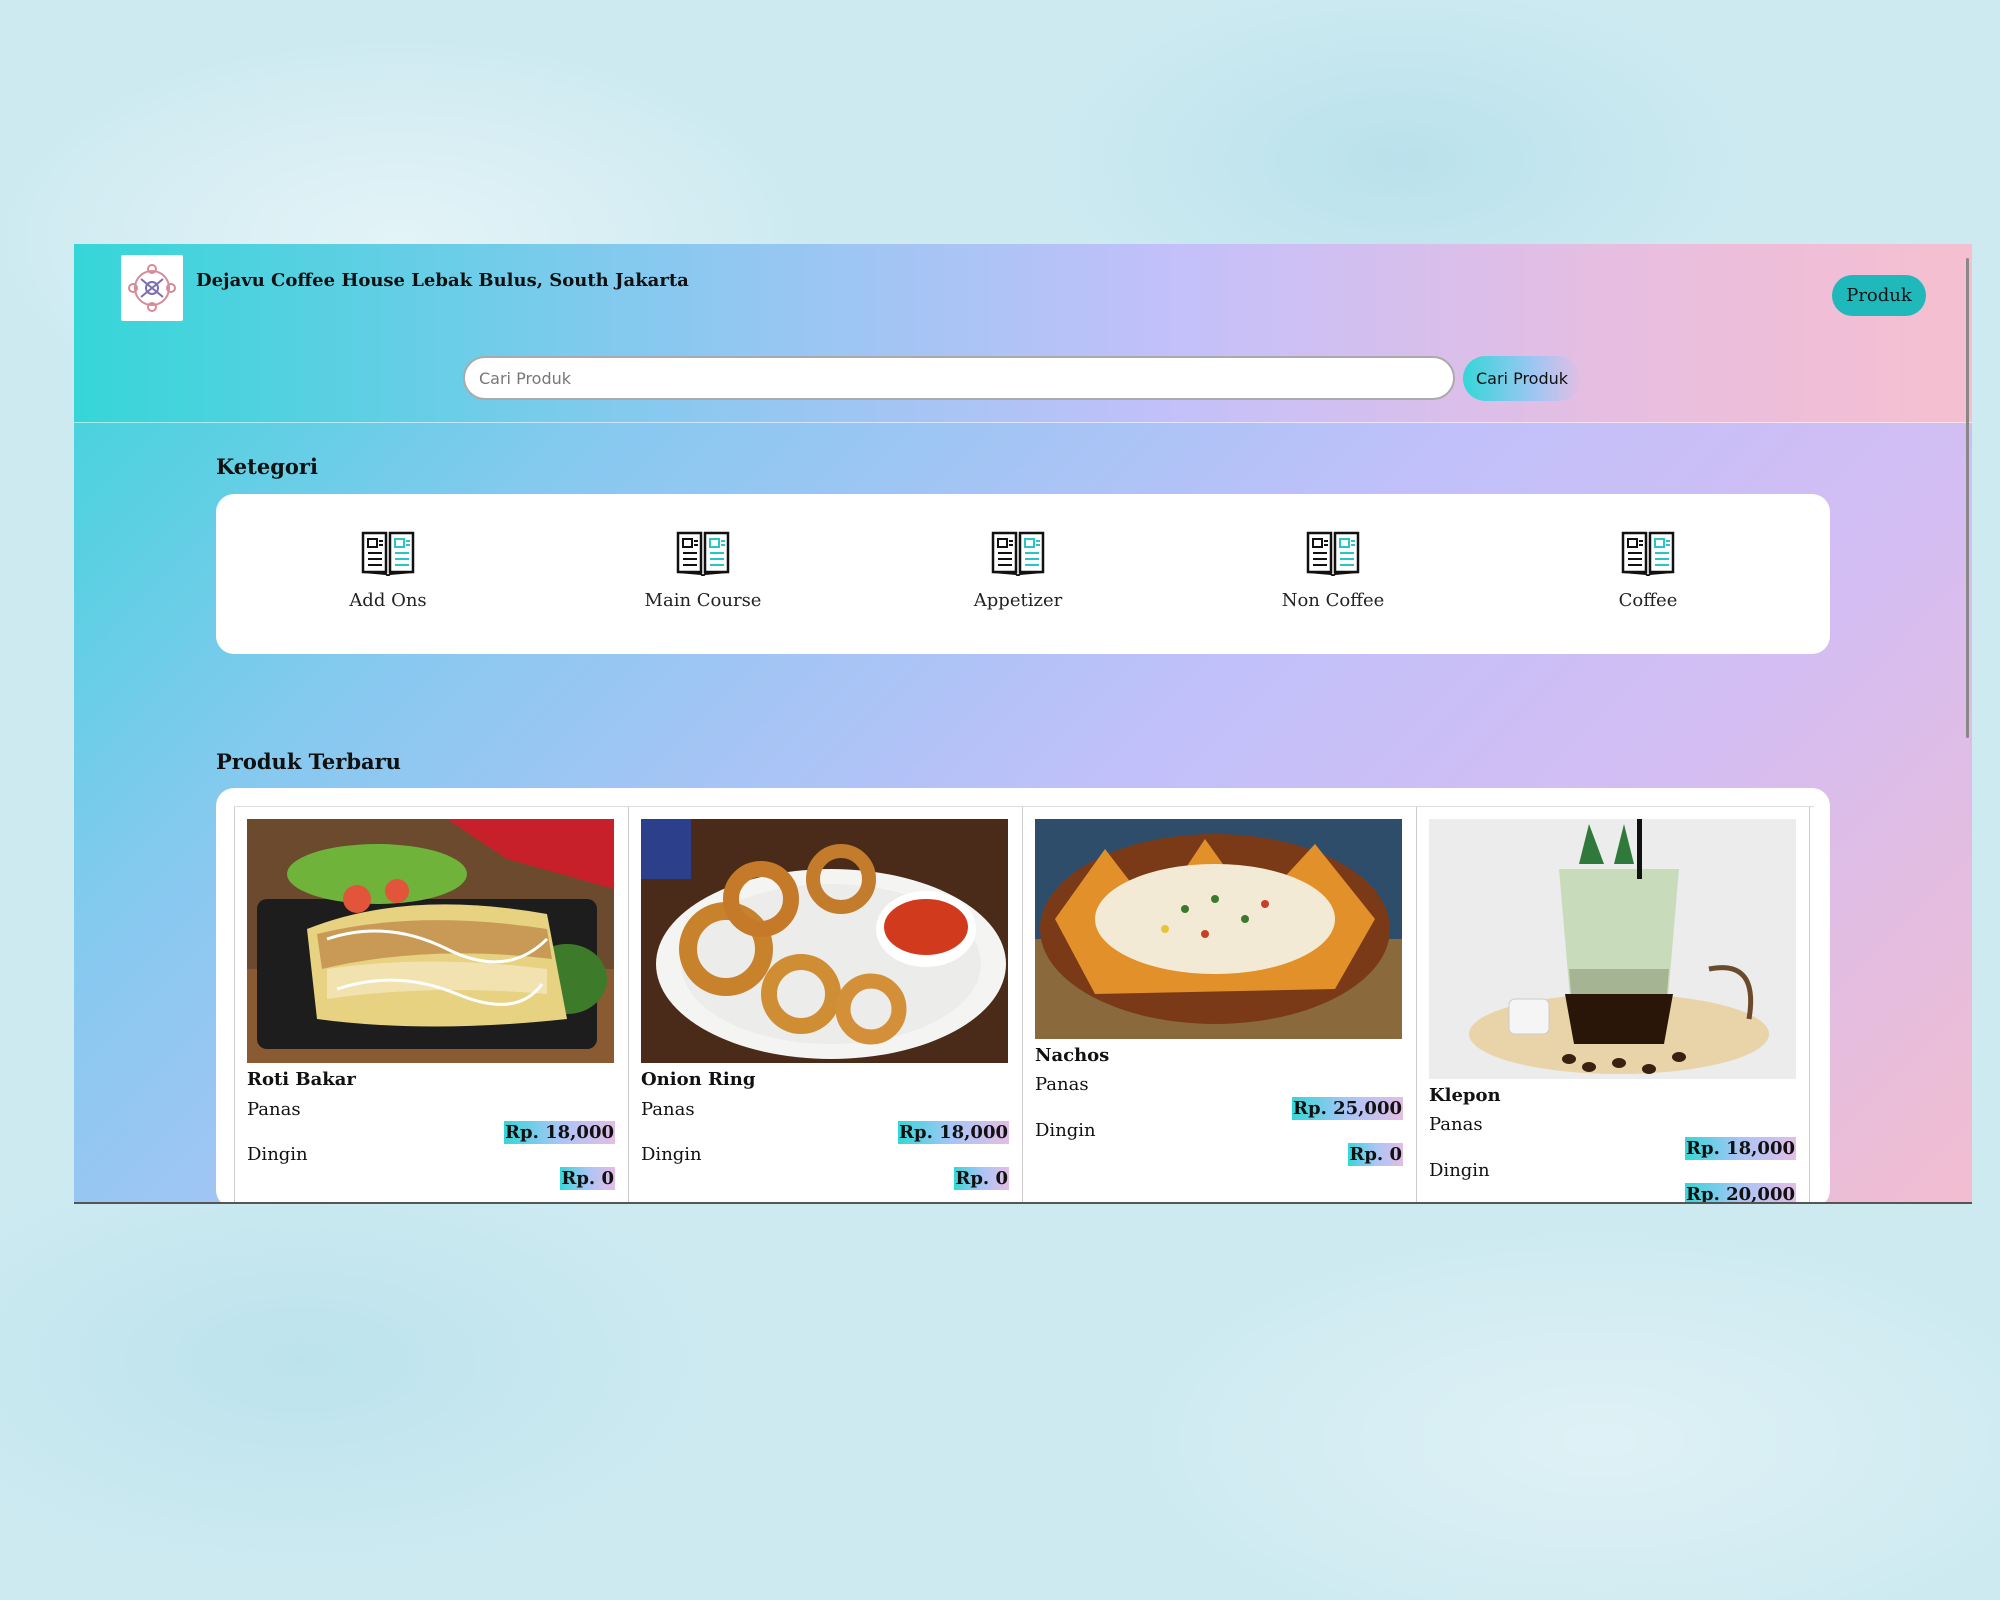 This screenshot has width=2000, height=1600. Describe the element at coordinates (1522, 378) in the screenshot. I see `search-button: Cari Produk` at that location.